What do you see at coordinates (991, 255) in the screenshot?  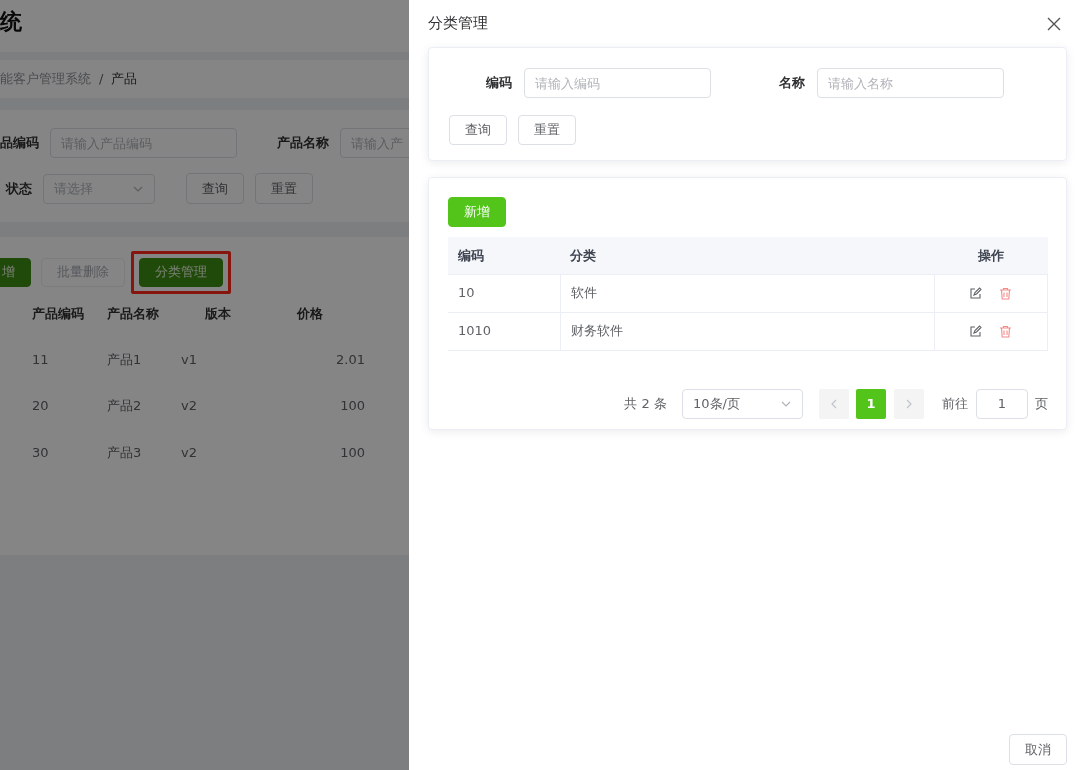 I see `column-header: 操作` at bounding box center [991, 255].